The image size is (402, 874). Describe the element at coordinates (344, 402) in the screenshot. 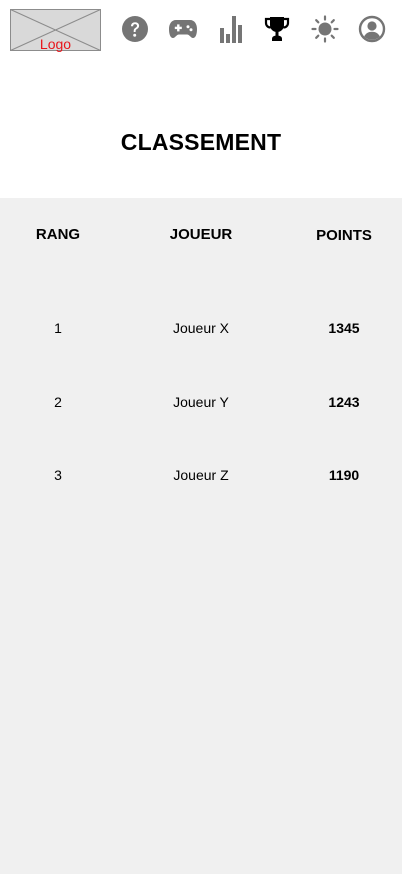

I see `points-cell: 1243` at that location.